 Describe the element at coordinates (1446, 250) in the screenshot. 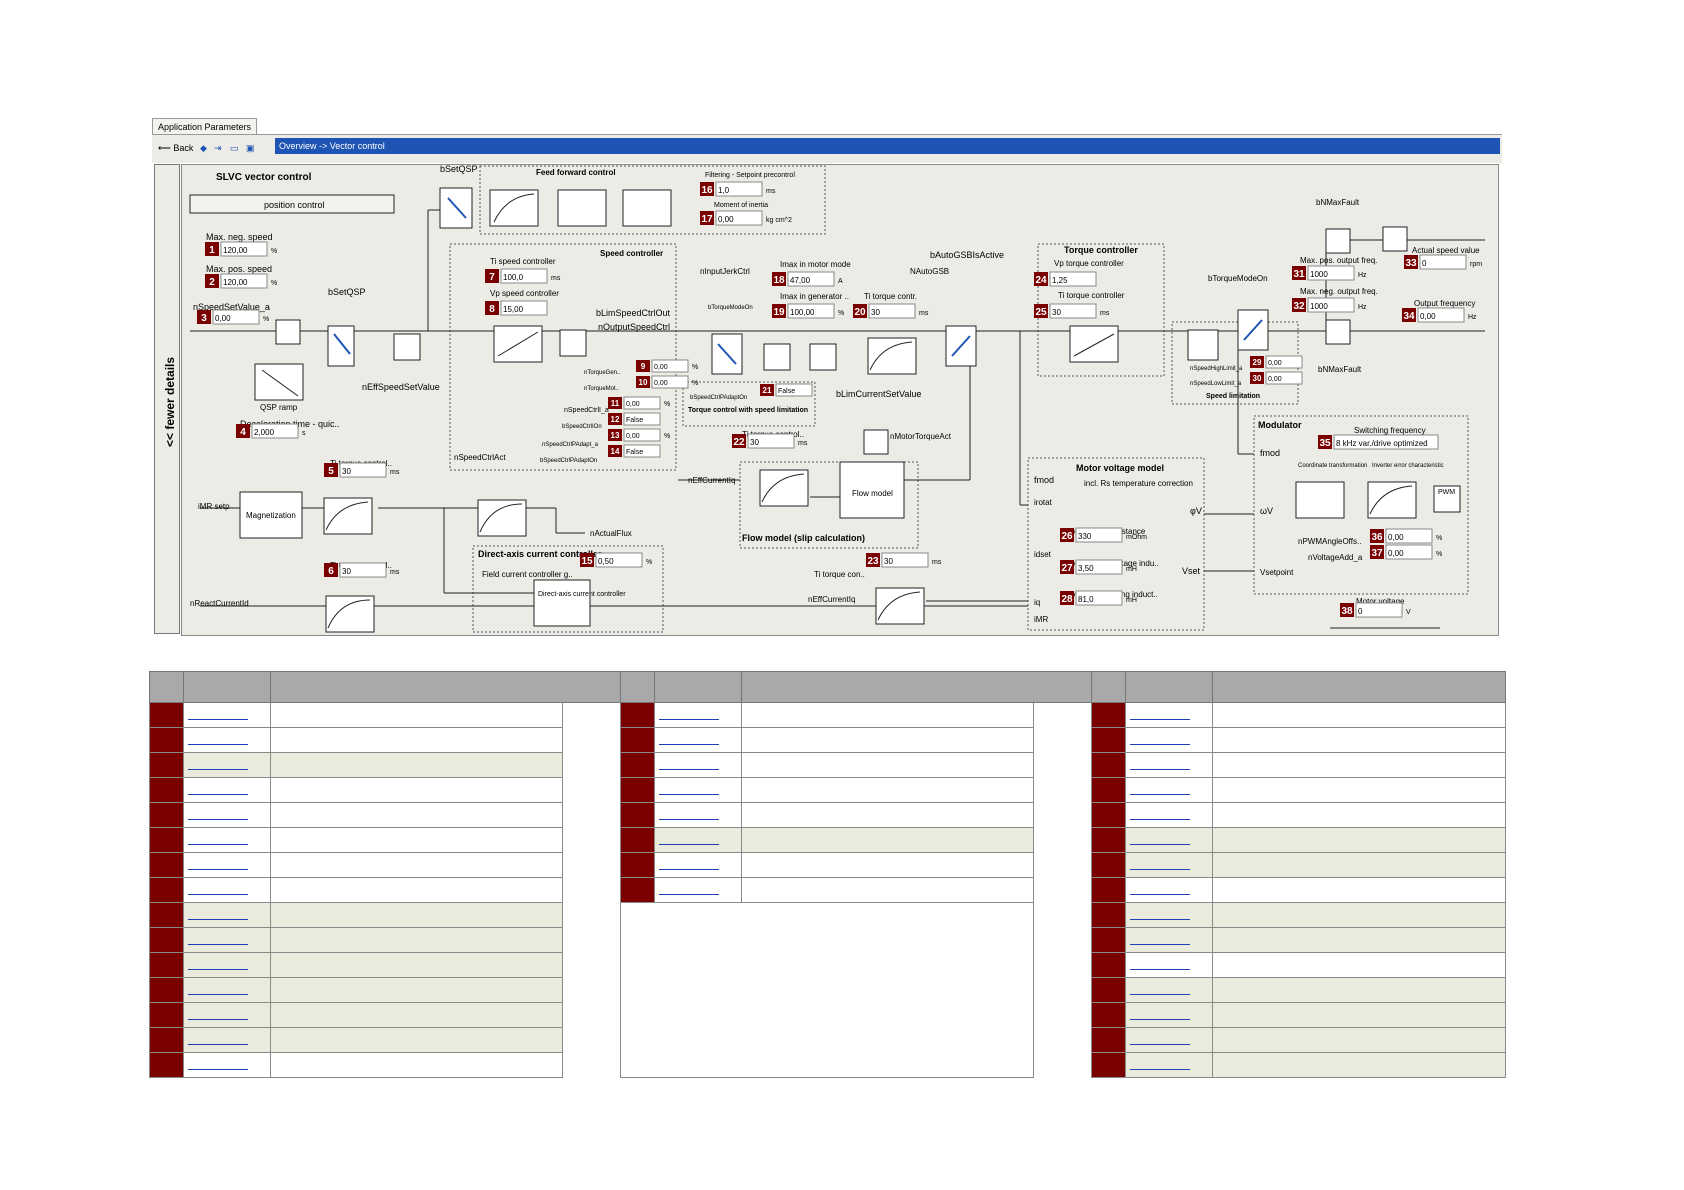

I see `actual-speed-label: Actual speed value` at that location.